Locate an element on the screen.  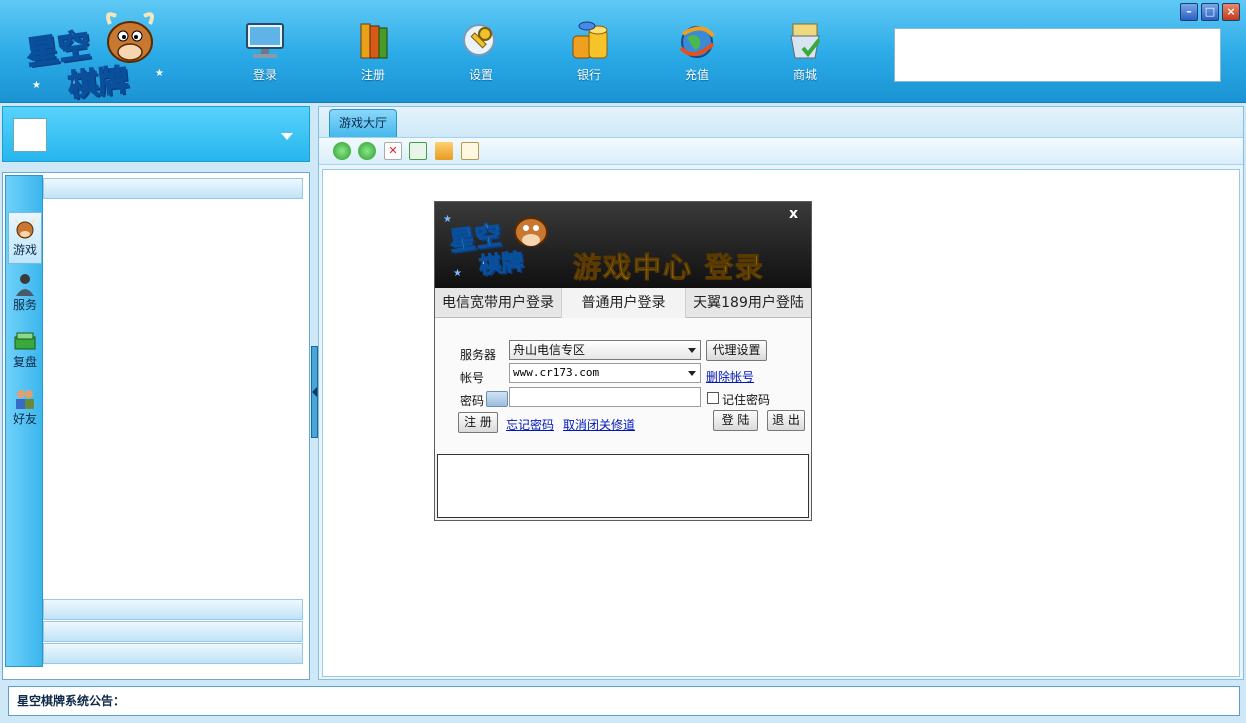
tab-game-hall: 游戏大厅 is located at coordinates (363, 123).